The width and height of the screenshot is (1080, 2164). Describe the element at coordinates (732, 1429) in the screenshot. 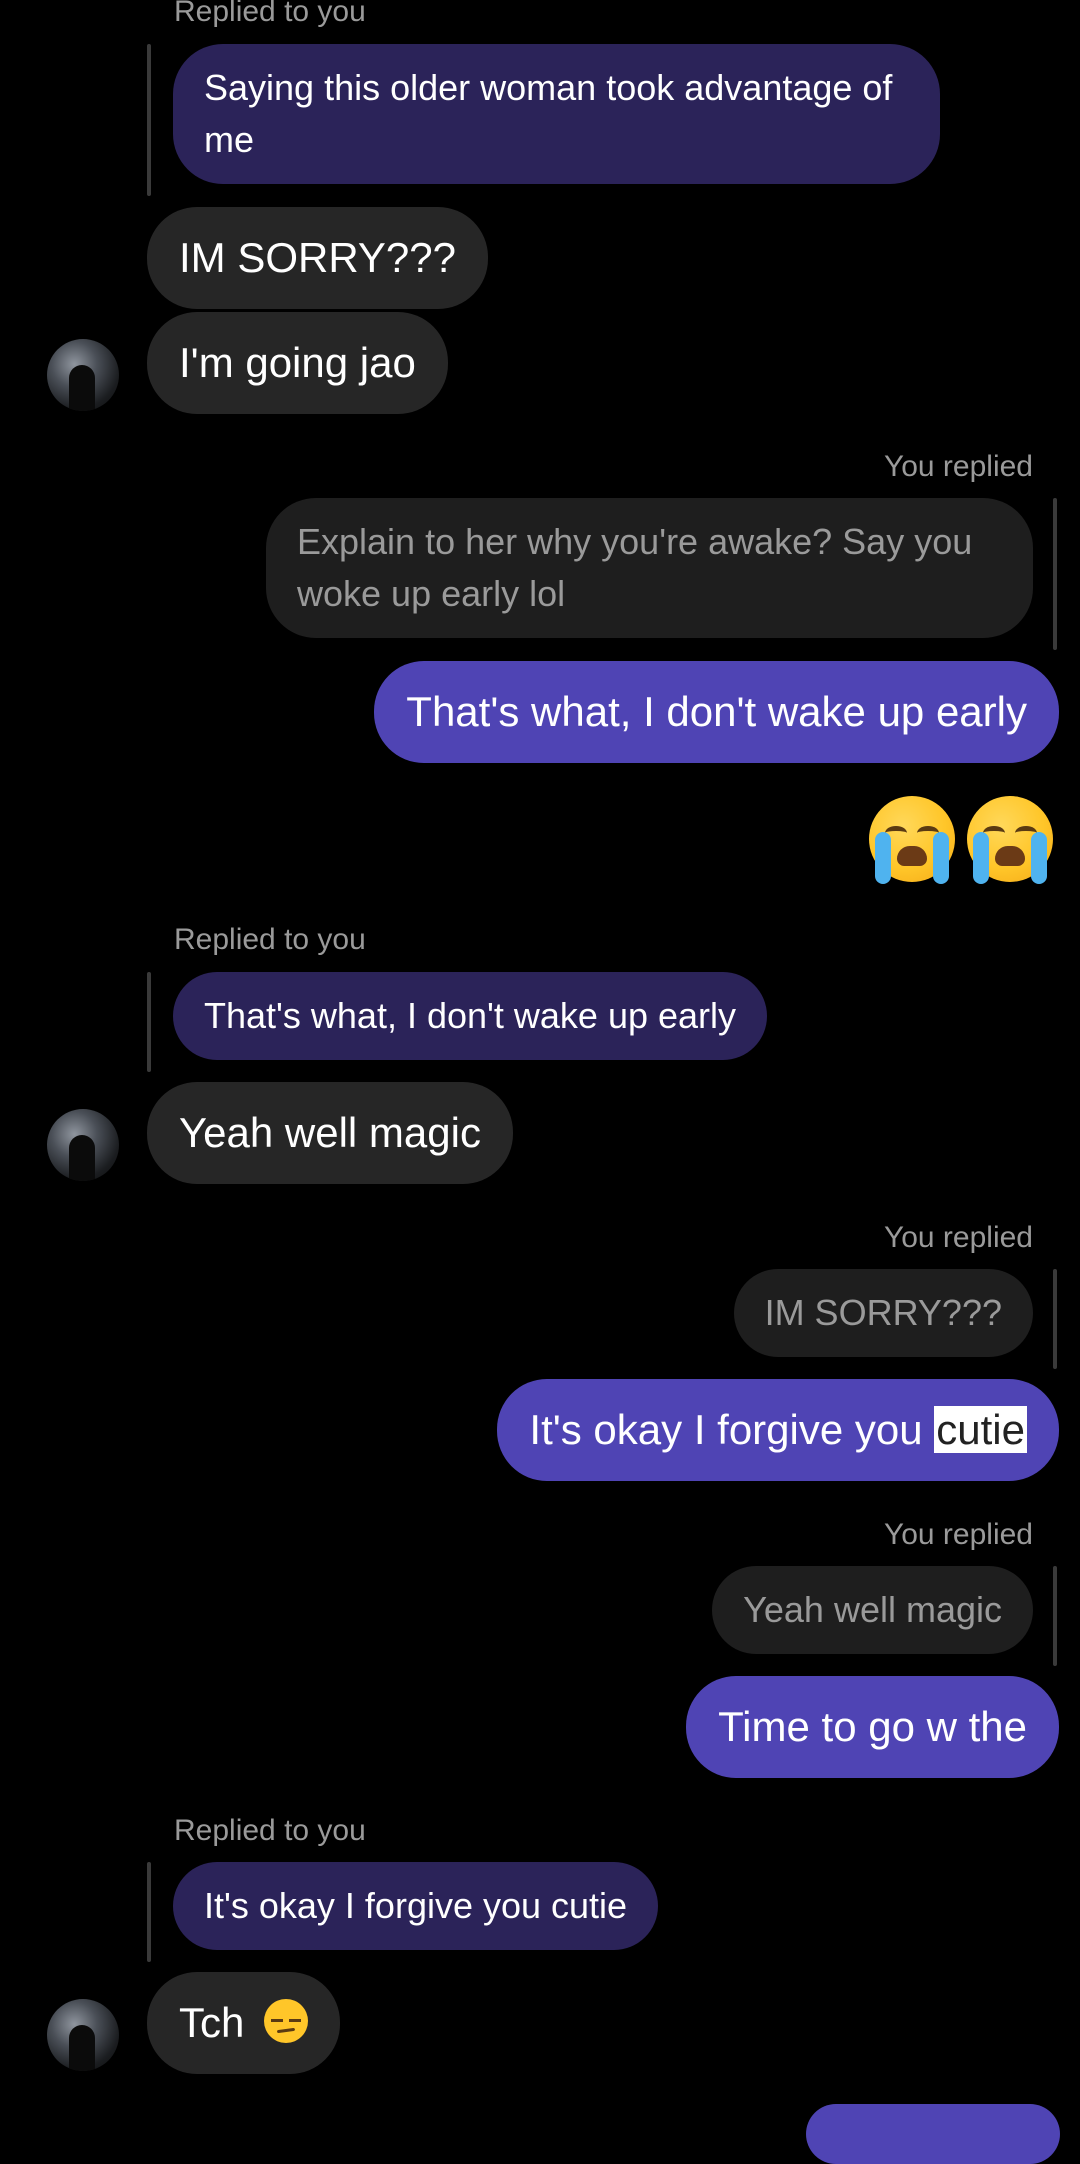

I see `message-text: It's okay I forgive you` at that location.